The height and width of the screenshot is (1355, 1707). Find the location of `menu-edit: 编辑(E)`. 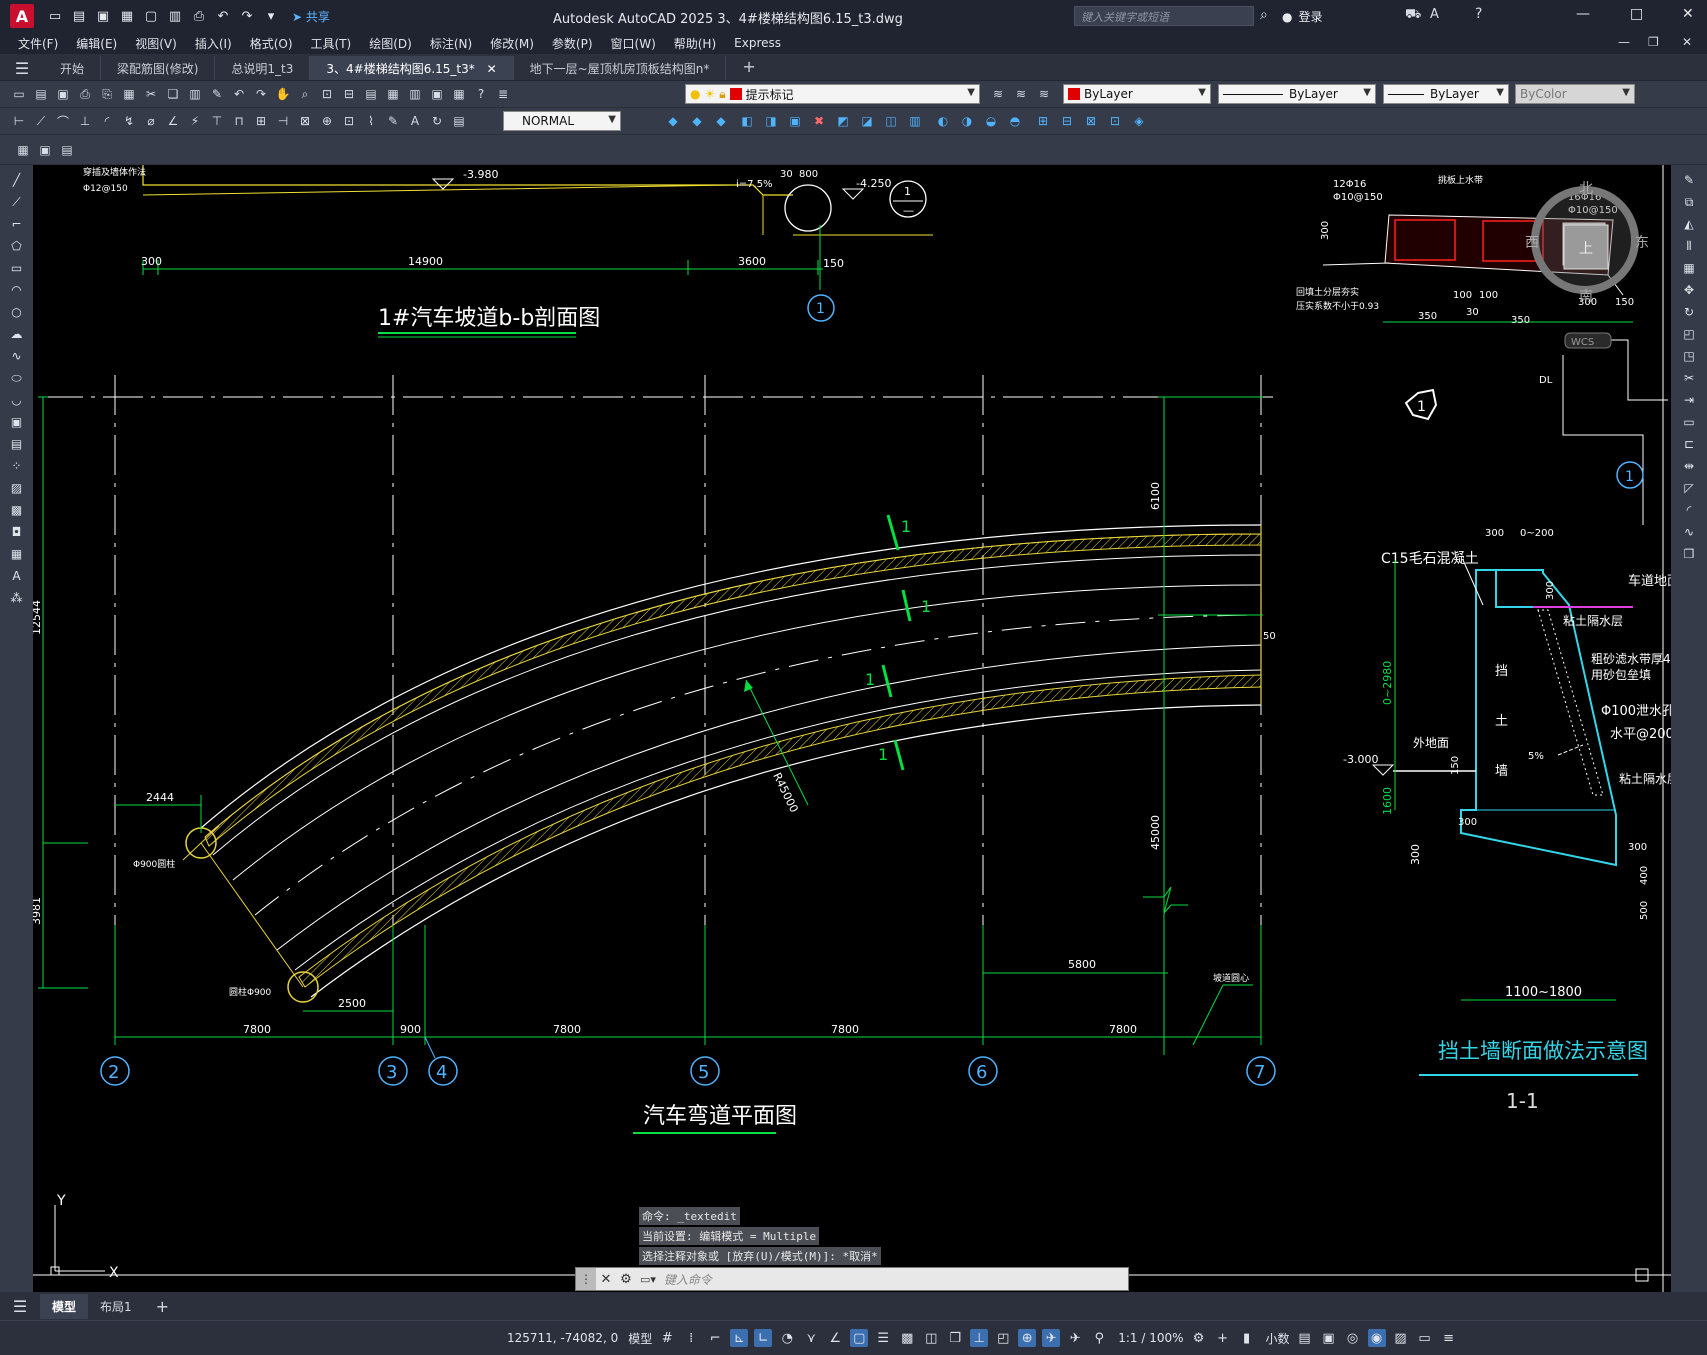

menu-edit: 编辑(E) is located at coordinates (96, 43).